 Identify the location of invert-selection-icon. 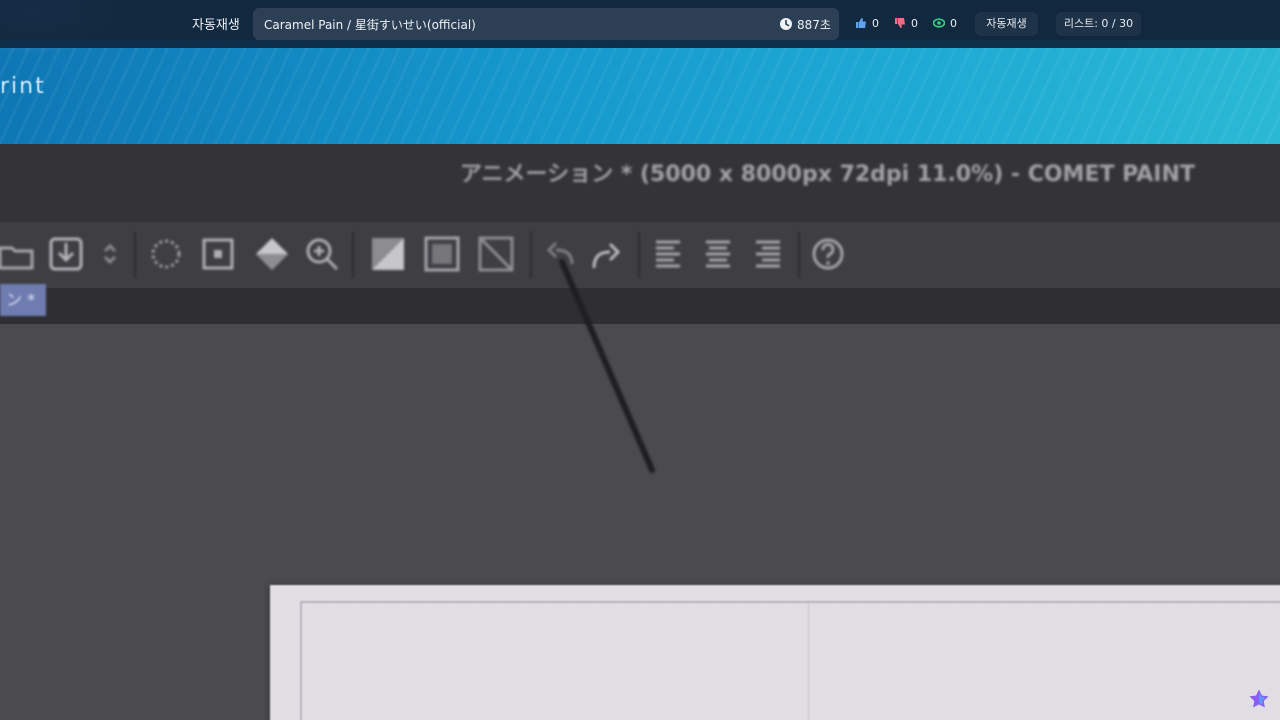
(388, 254).